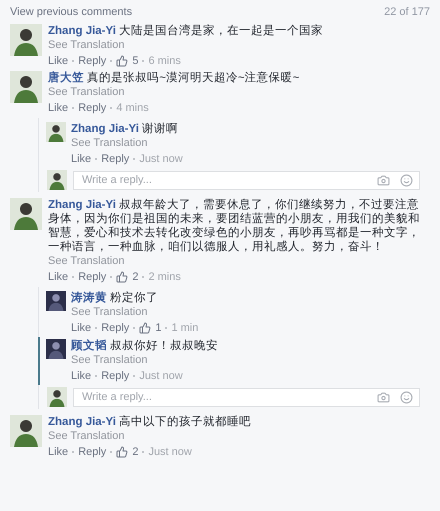 The width and height of the screenshot is (440, 511). Describe the element at coordinates (150, 422) in the screenshot. I see `comment-text: Zhang Jia-Yi 高中以下的孩子就都睡吧` at that location.